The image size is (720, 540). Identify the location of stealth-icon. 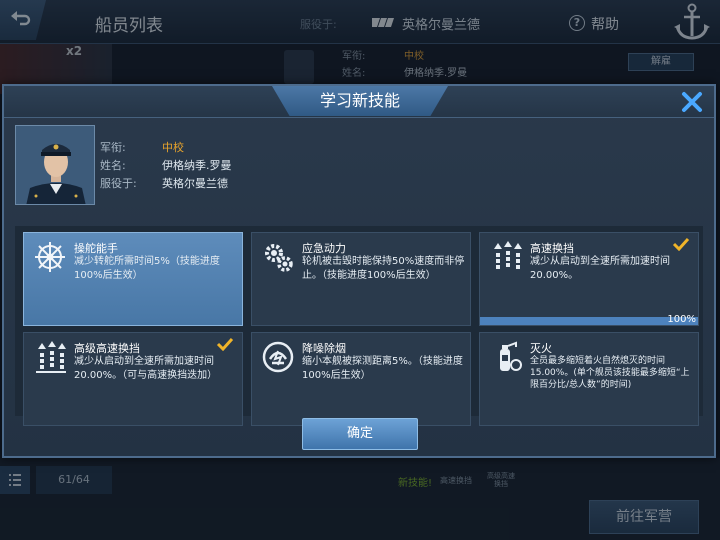
(278, 357).